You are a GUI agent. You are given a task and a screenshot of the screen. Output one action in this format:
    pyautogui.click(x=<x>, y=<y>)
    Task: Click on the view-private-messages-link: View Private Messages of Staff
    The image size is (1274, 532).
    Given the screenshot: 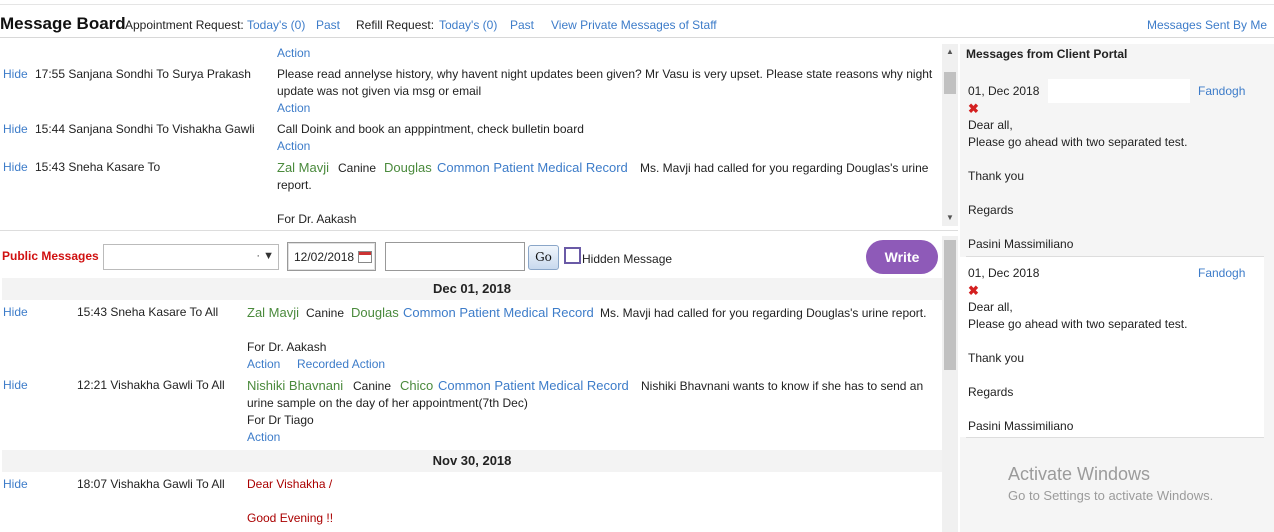 What is the action you would take?
    pyautogui.click(x=634, y=25)
    